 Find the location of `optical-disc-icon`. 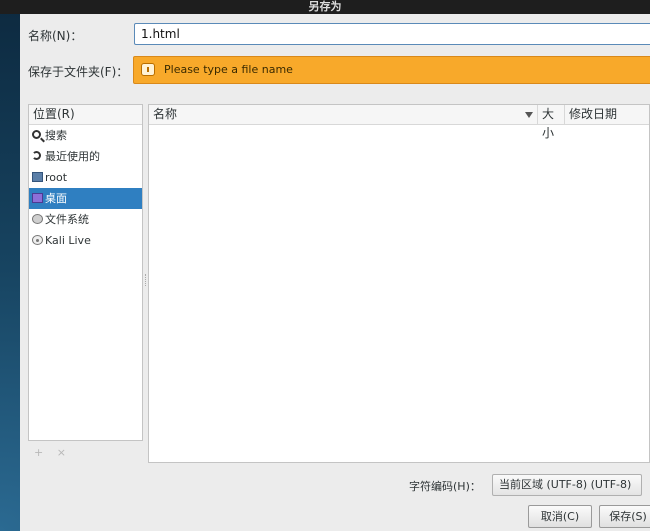

optical-disc-icon is located at coordinates (37, 240).